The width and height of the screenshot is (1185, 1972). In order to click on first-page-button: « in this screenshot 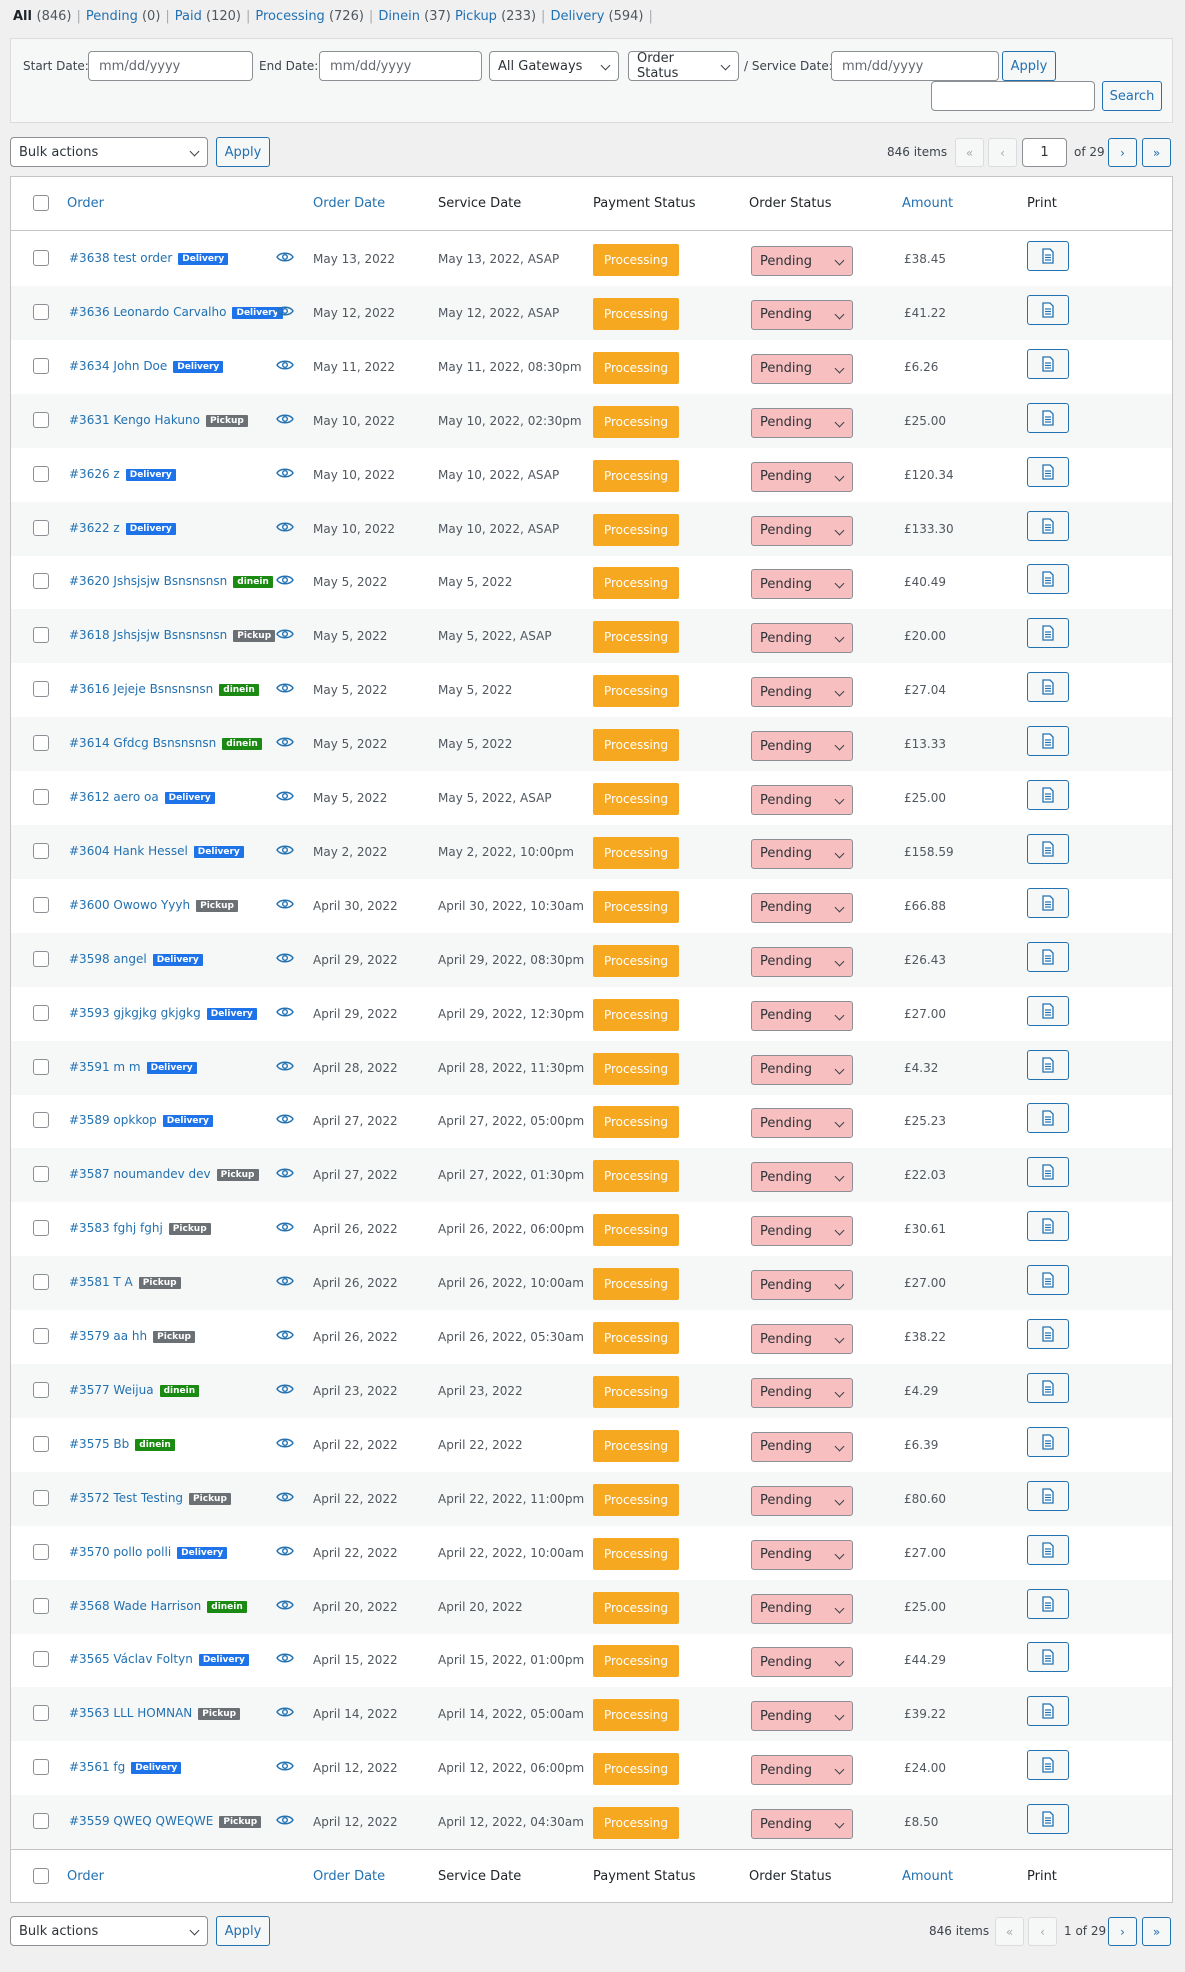, I will do `click(1009, 1931)`.